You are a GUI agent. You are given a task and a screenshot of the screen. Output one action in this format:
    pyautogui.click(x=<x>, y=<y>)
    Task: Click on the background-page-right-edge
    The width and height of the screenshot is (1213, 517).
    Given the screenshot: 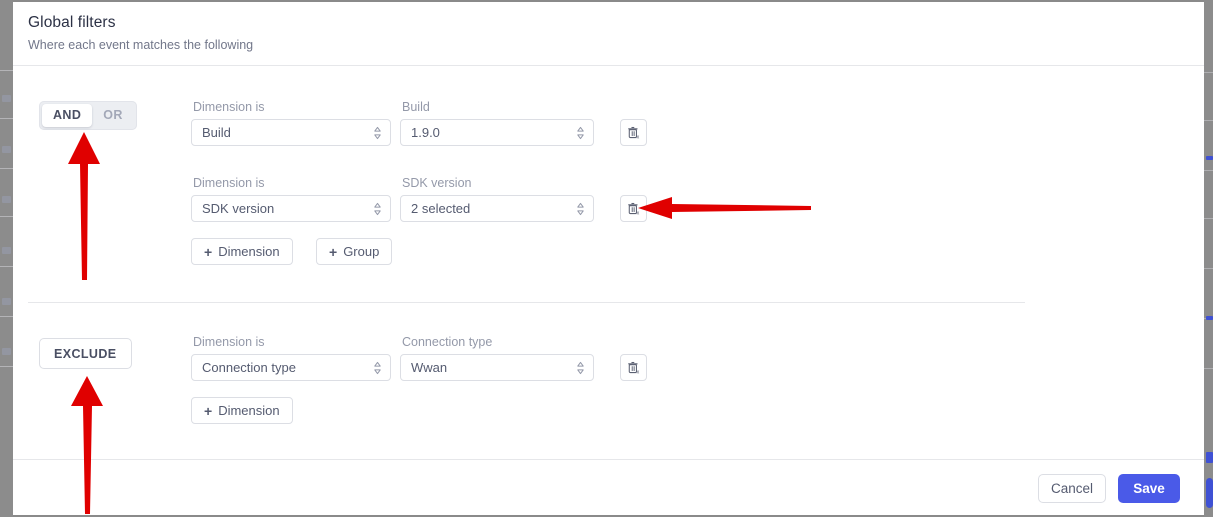 What is the action you would take?
    pyautogui.click(x=1208, y=258)
    